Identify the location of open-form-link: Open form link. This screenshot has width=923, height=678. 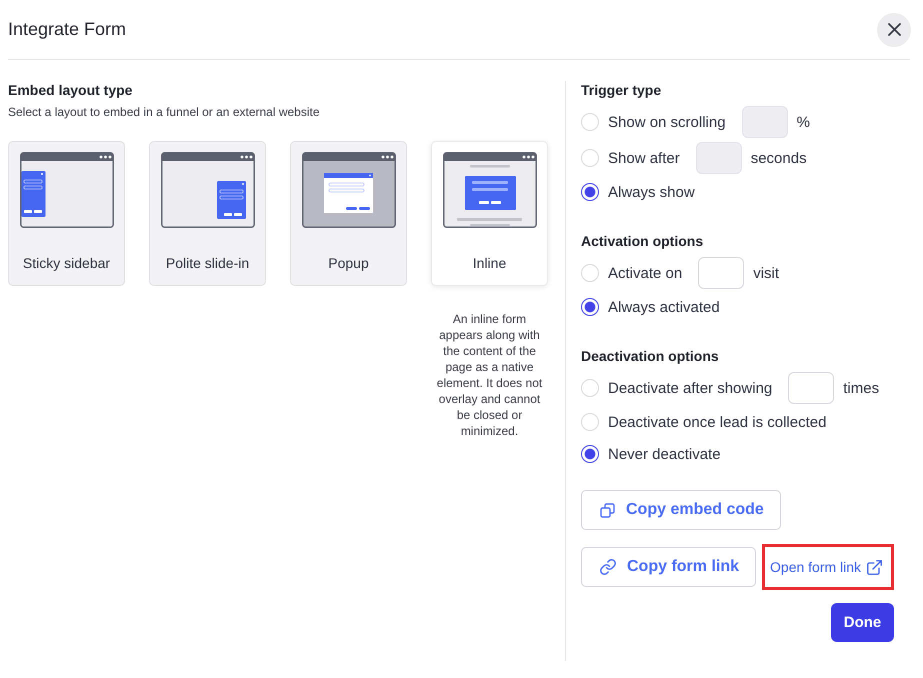
(826, 567).